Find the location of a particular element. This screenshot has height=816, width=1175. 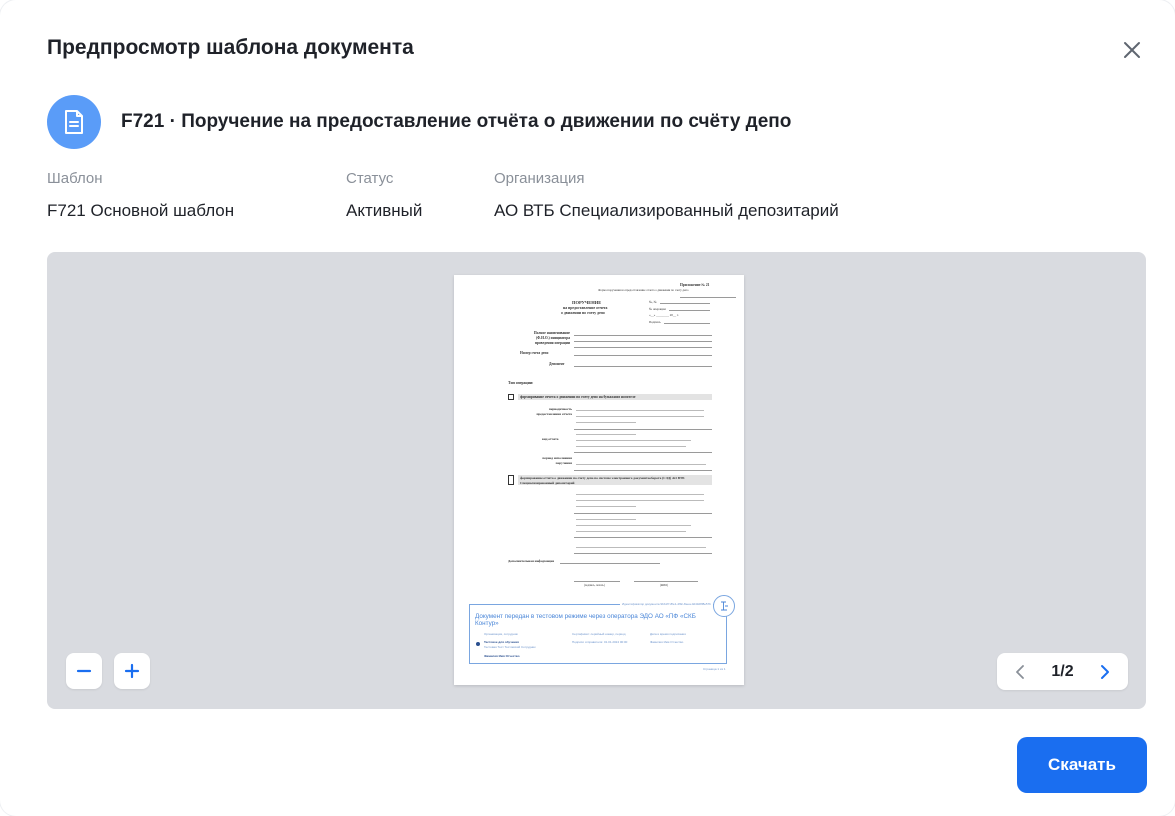

page-num-label: №, № is located at coordinates (653, 302).